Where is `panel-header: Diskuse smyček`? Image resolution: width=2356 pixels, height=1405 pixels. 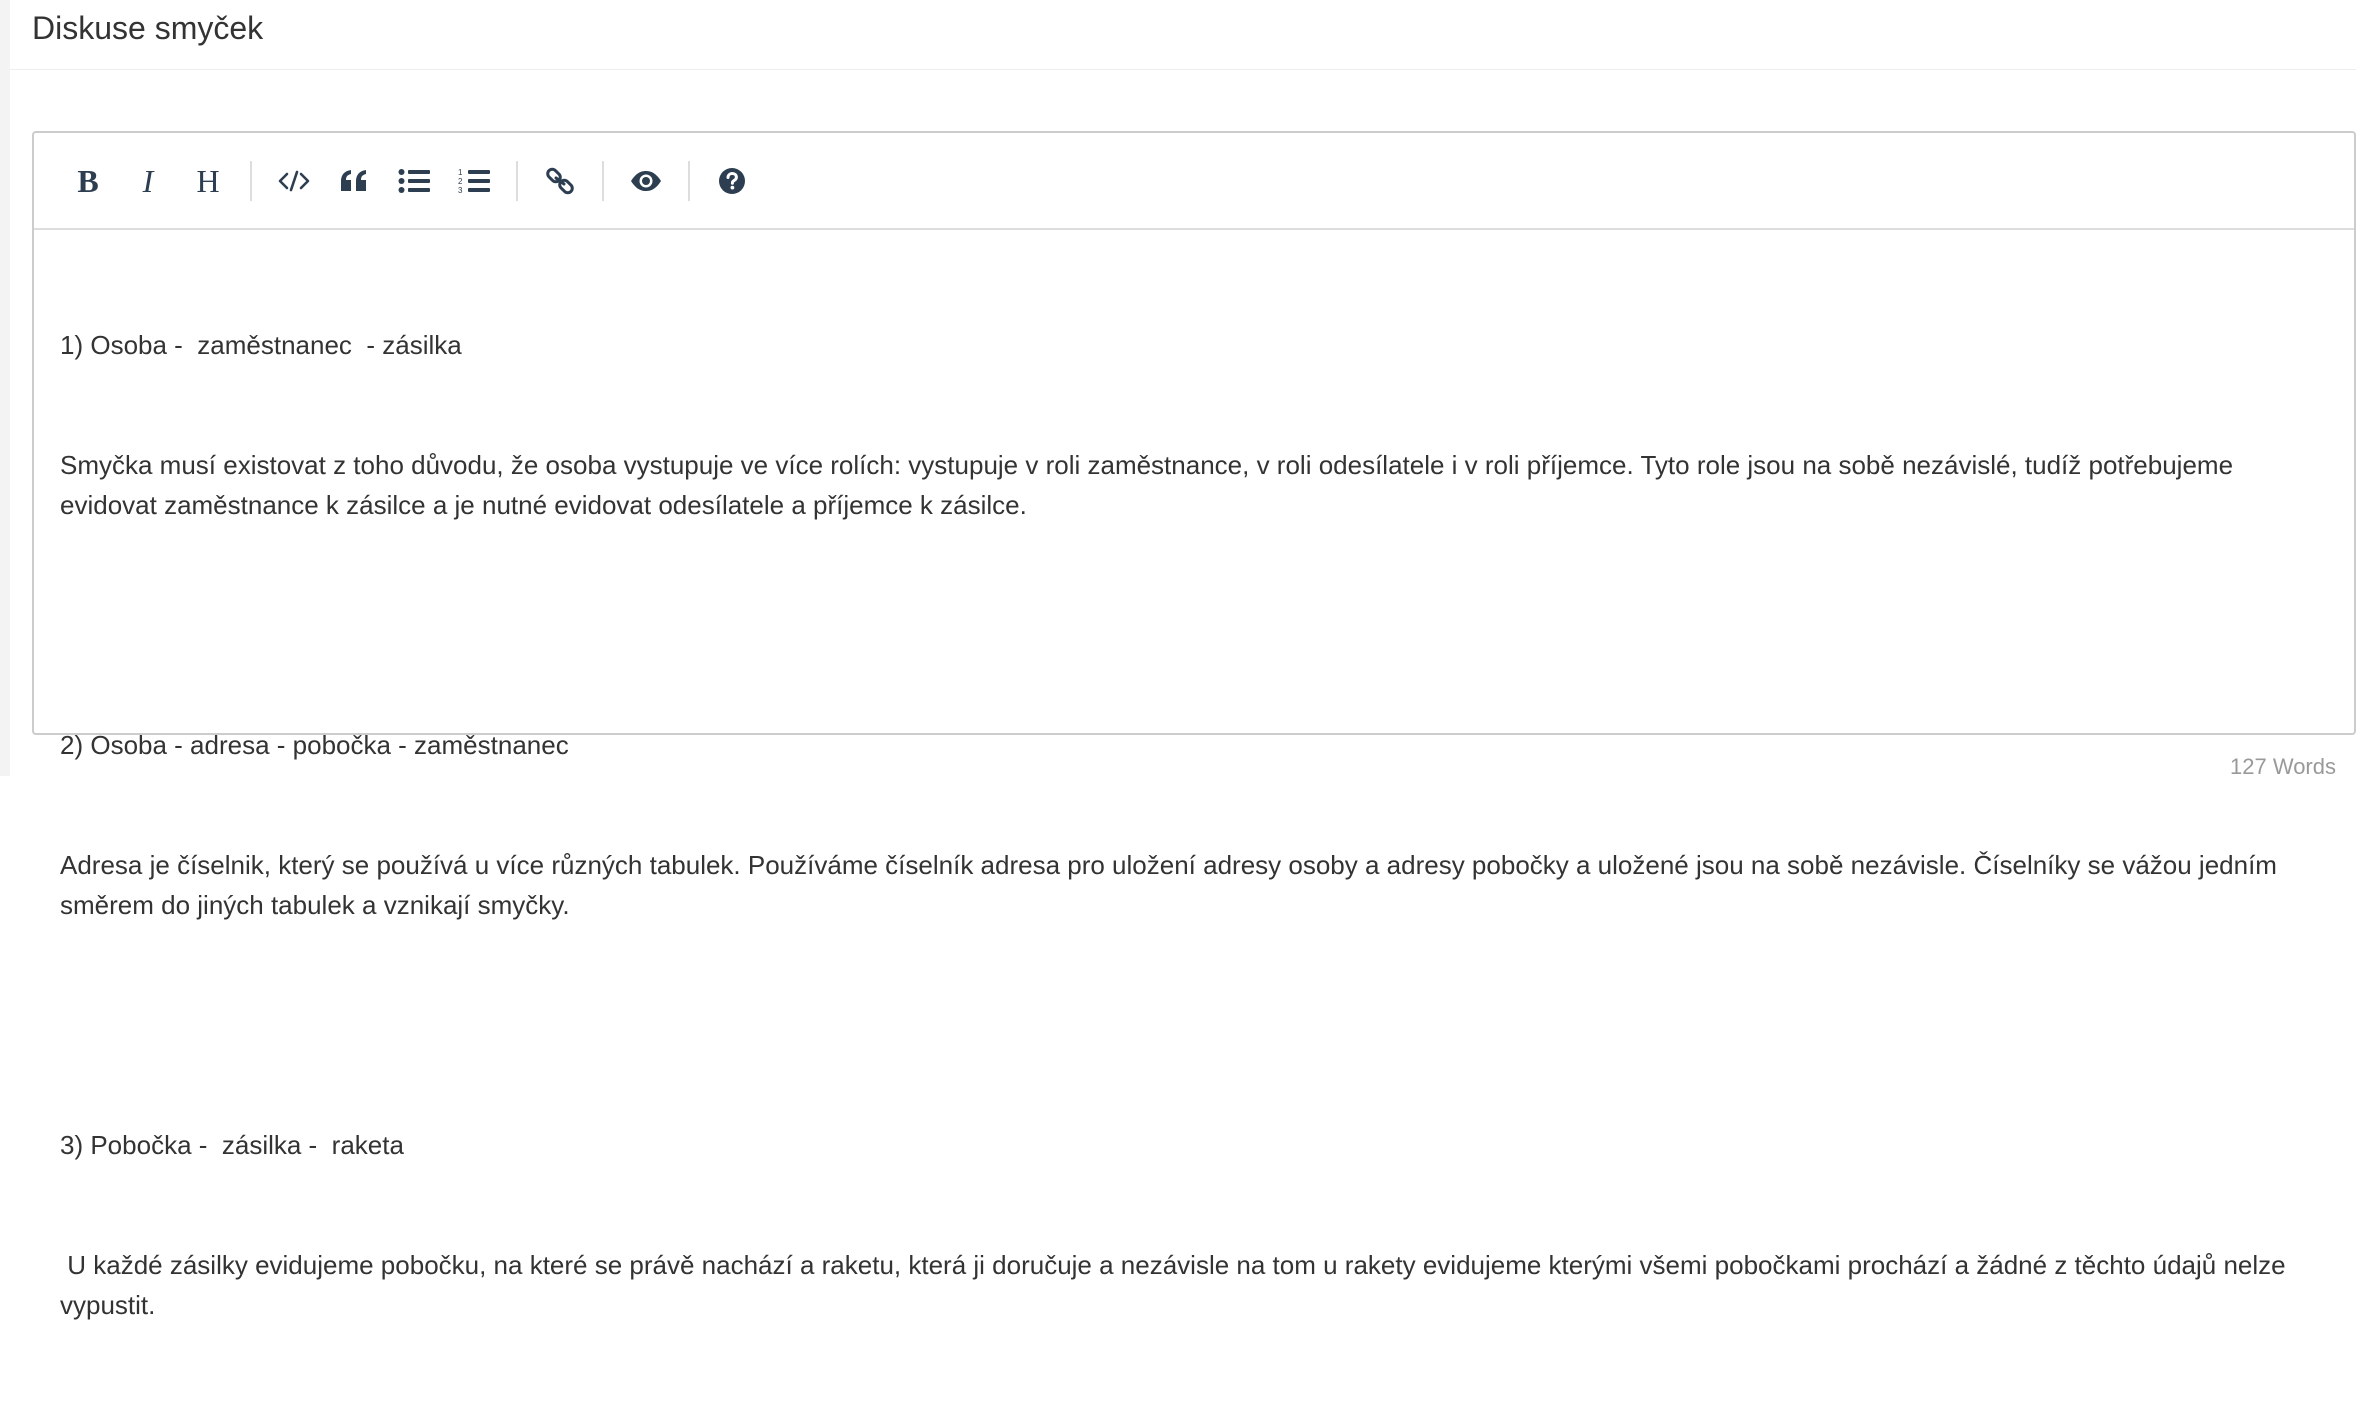
panel-header: Diskuse smyček is located at coordinates (1183, 35).